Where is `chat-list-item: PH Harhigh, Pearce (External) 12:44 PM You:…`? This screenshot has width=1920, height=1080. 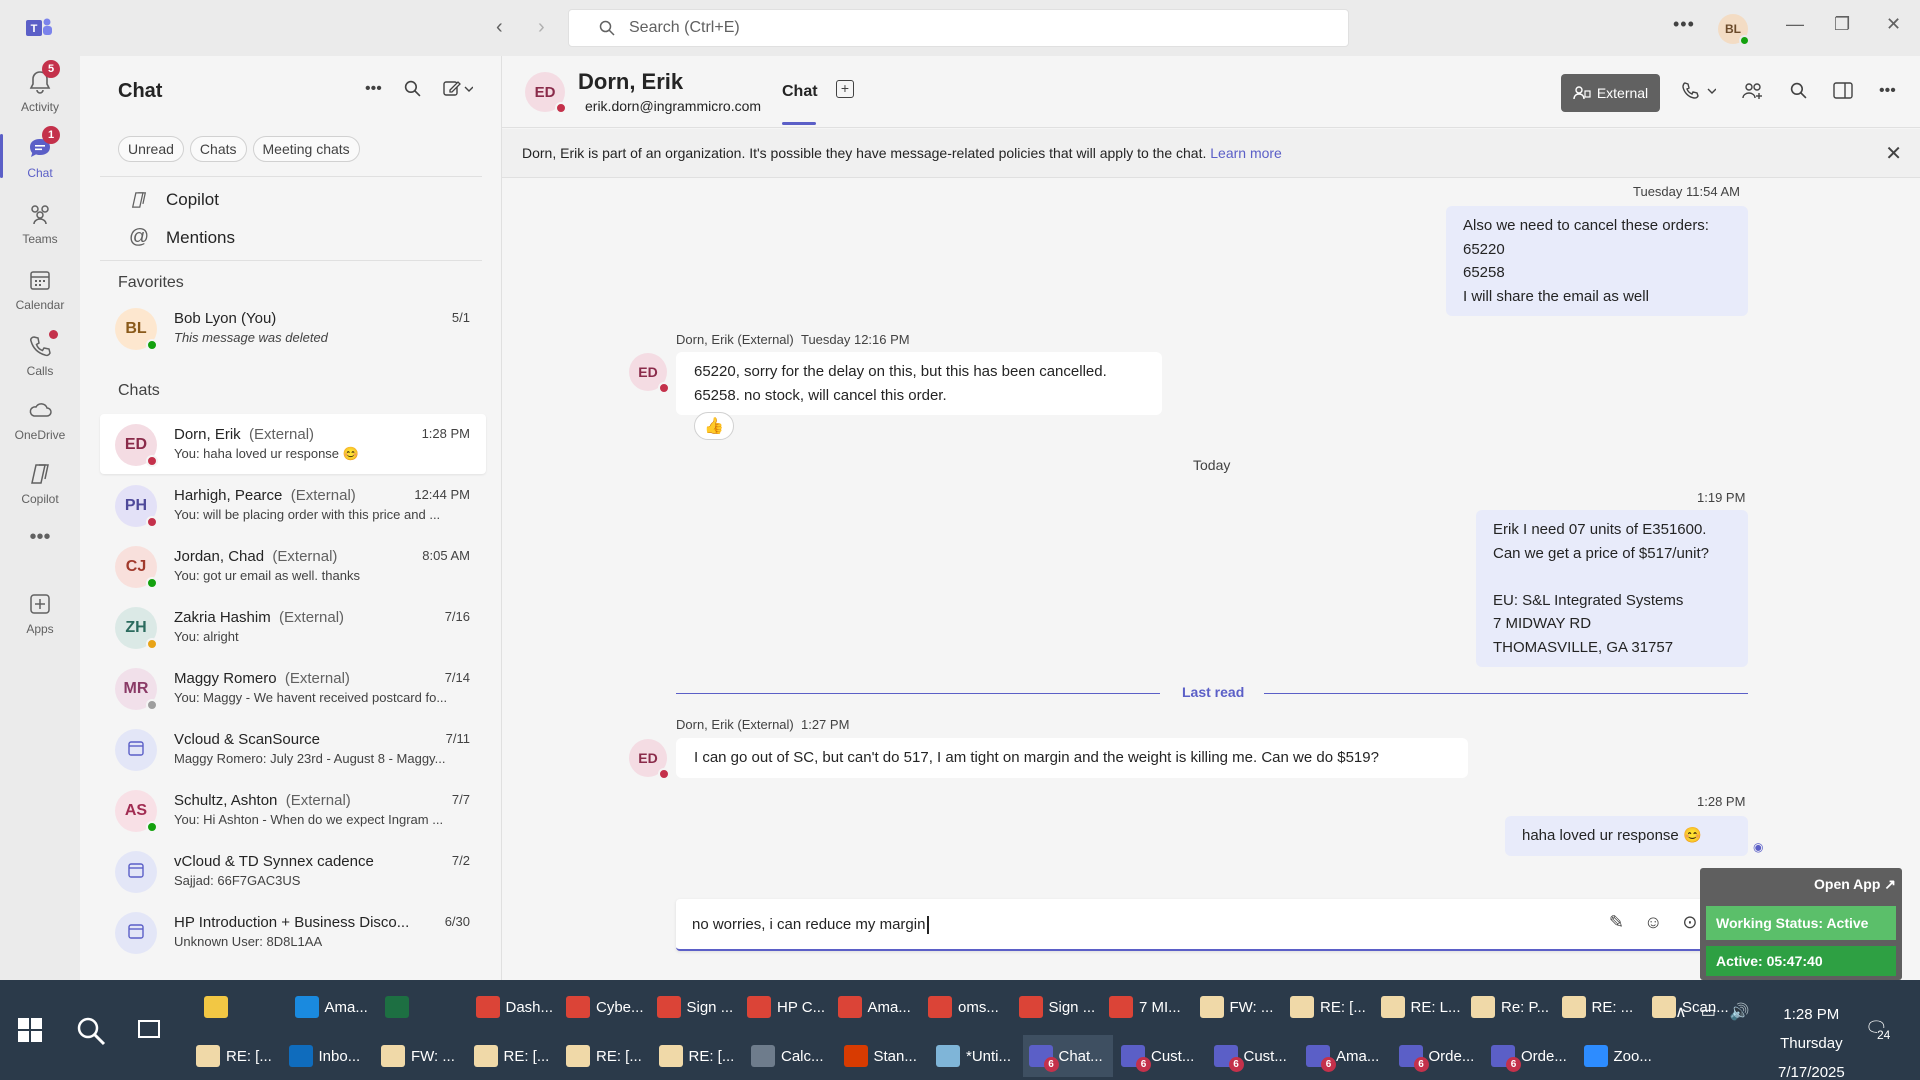 chat-list-item: PH Harhigh, Pearce (External) 12:44 PM You:… is located at coordinates (293, 505).